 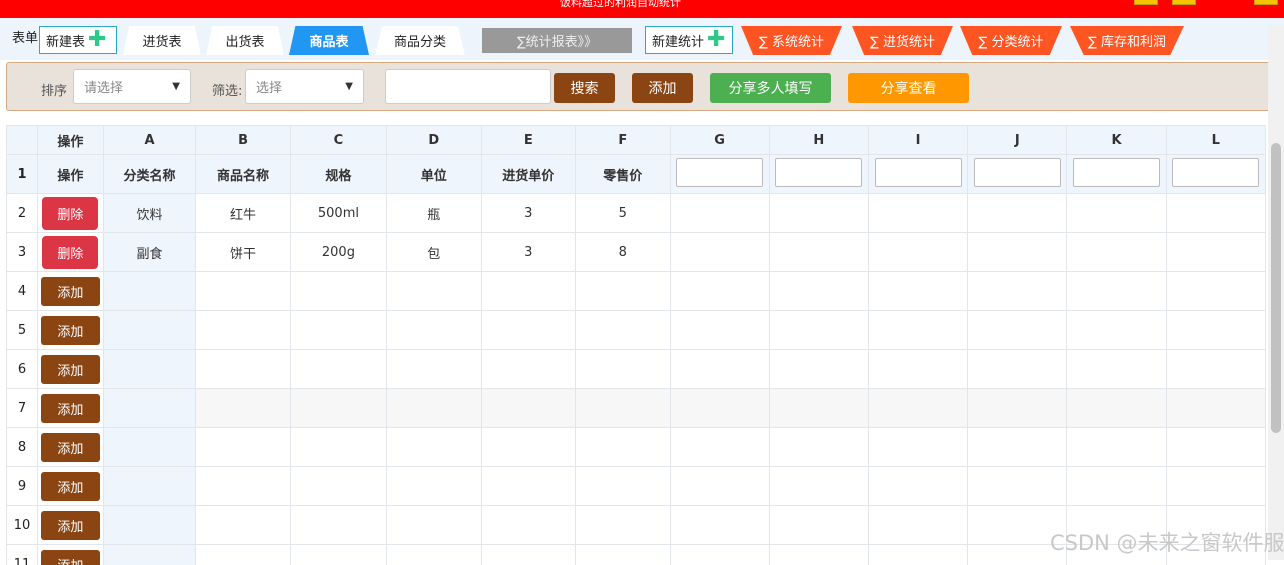 What do you see at coordinates (770, 88) in the screenshot?
I see `share-fill-button: 分享多人填写` at bounding box center [770, 88].